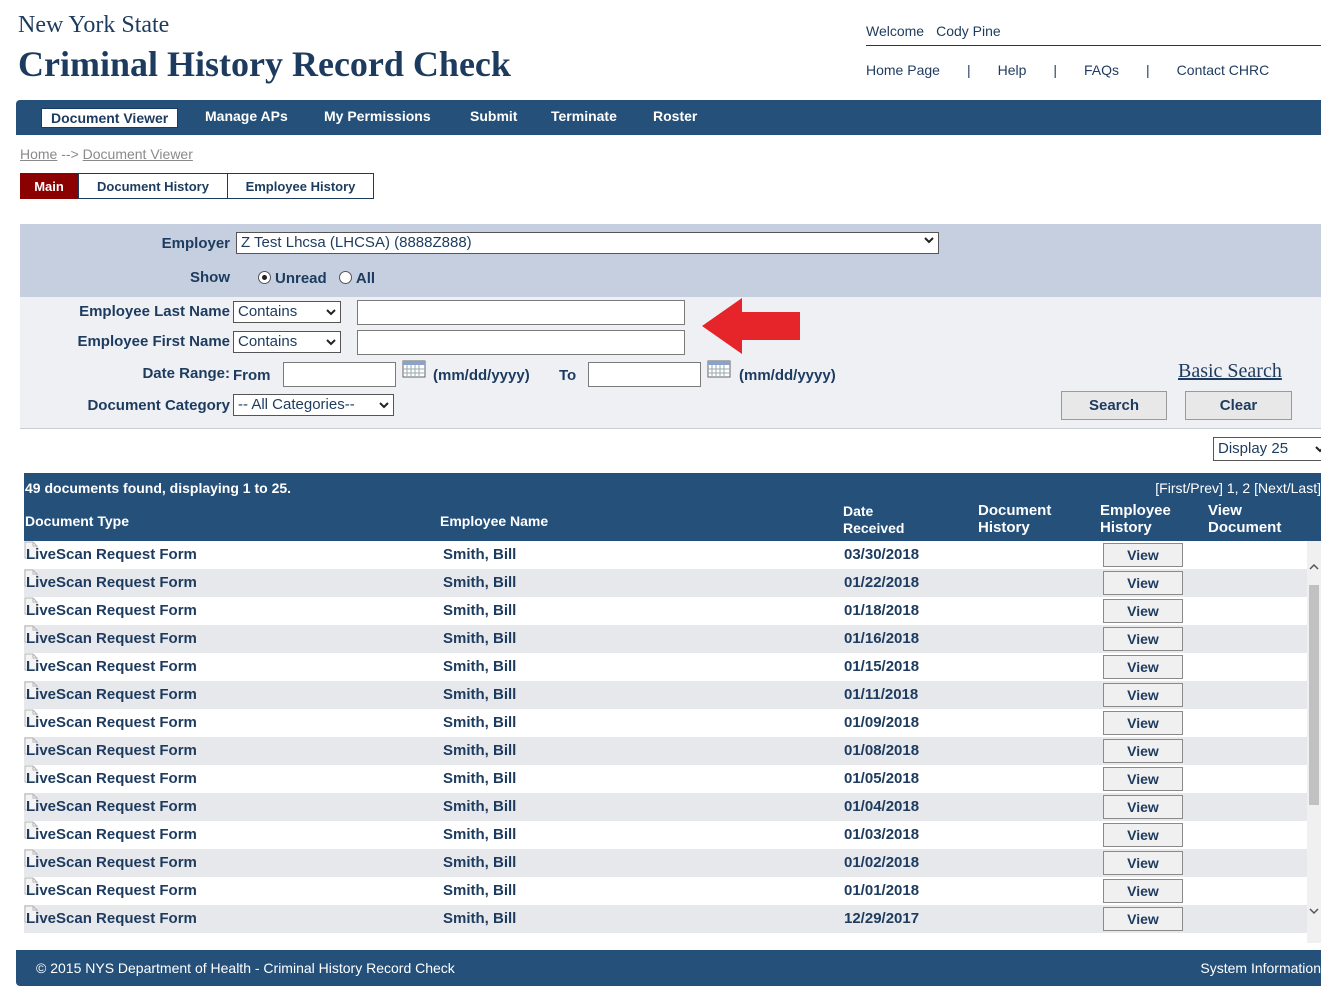  What do you see at coordinates (587, 243) in the screenshot?
I see `employer-select: Z Test Lhcsa (LHCSA) (8888Z888)` at bounding box center [587, 243].